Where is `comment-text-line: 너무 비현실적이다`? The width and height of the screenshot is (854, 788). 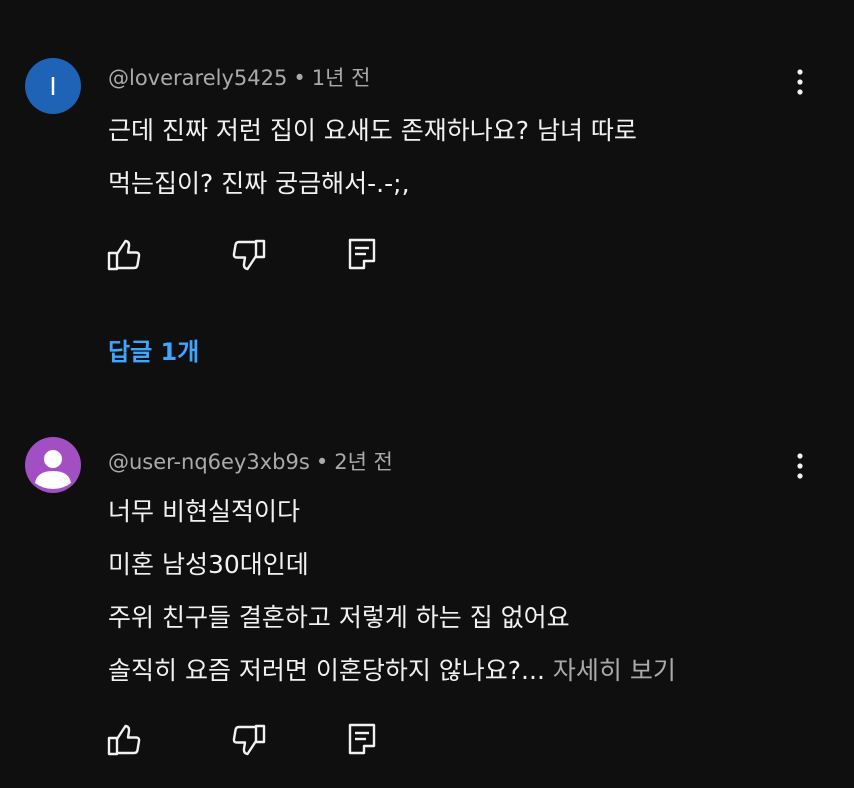 comment-text-line: 너무 비현실적이다 is located at coordinates (204, 511).